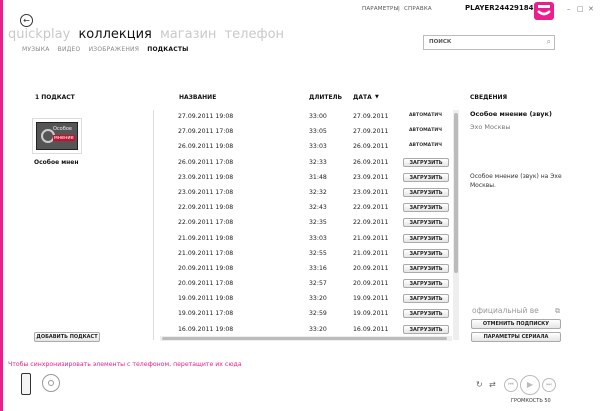 This screenshot has height=411, width=600. I want to click on artwork-text-1: Особое, so click(62, 129).